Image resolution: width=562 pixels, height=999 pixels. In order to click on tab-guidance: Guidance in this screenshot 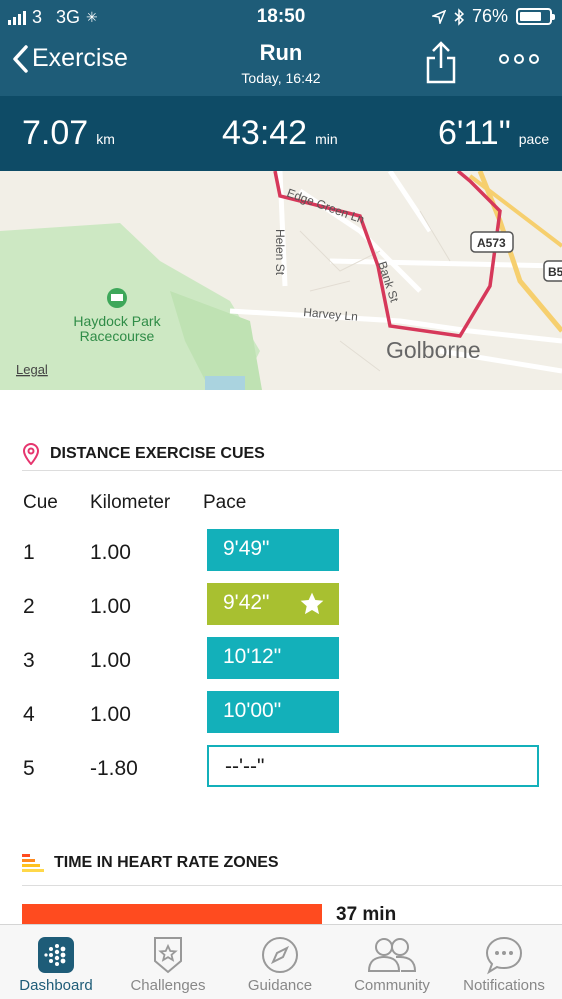, I will do `click(280, 963)`.